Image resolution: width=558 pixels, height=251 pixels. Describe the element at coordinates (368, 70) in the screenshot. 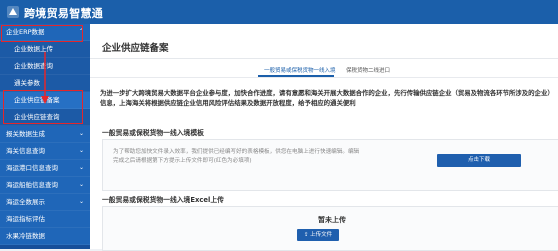

I see `tab-bonded-import: 保税货物二线进口` at that location.